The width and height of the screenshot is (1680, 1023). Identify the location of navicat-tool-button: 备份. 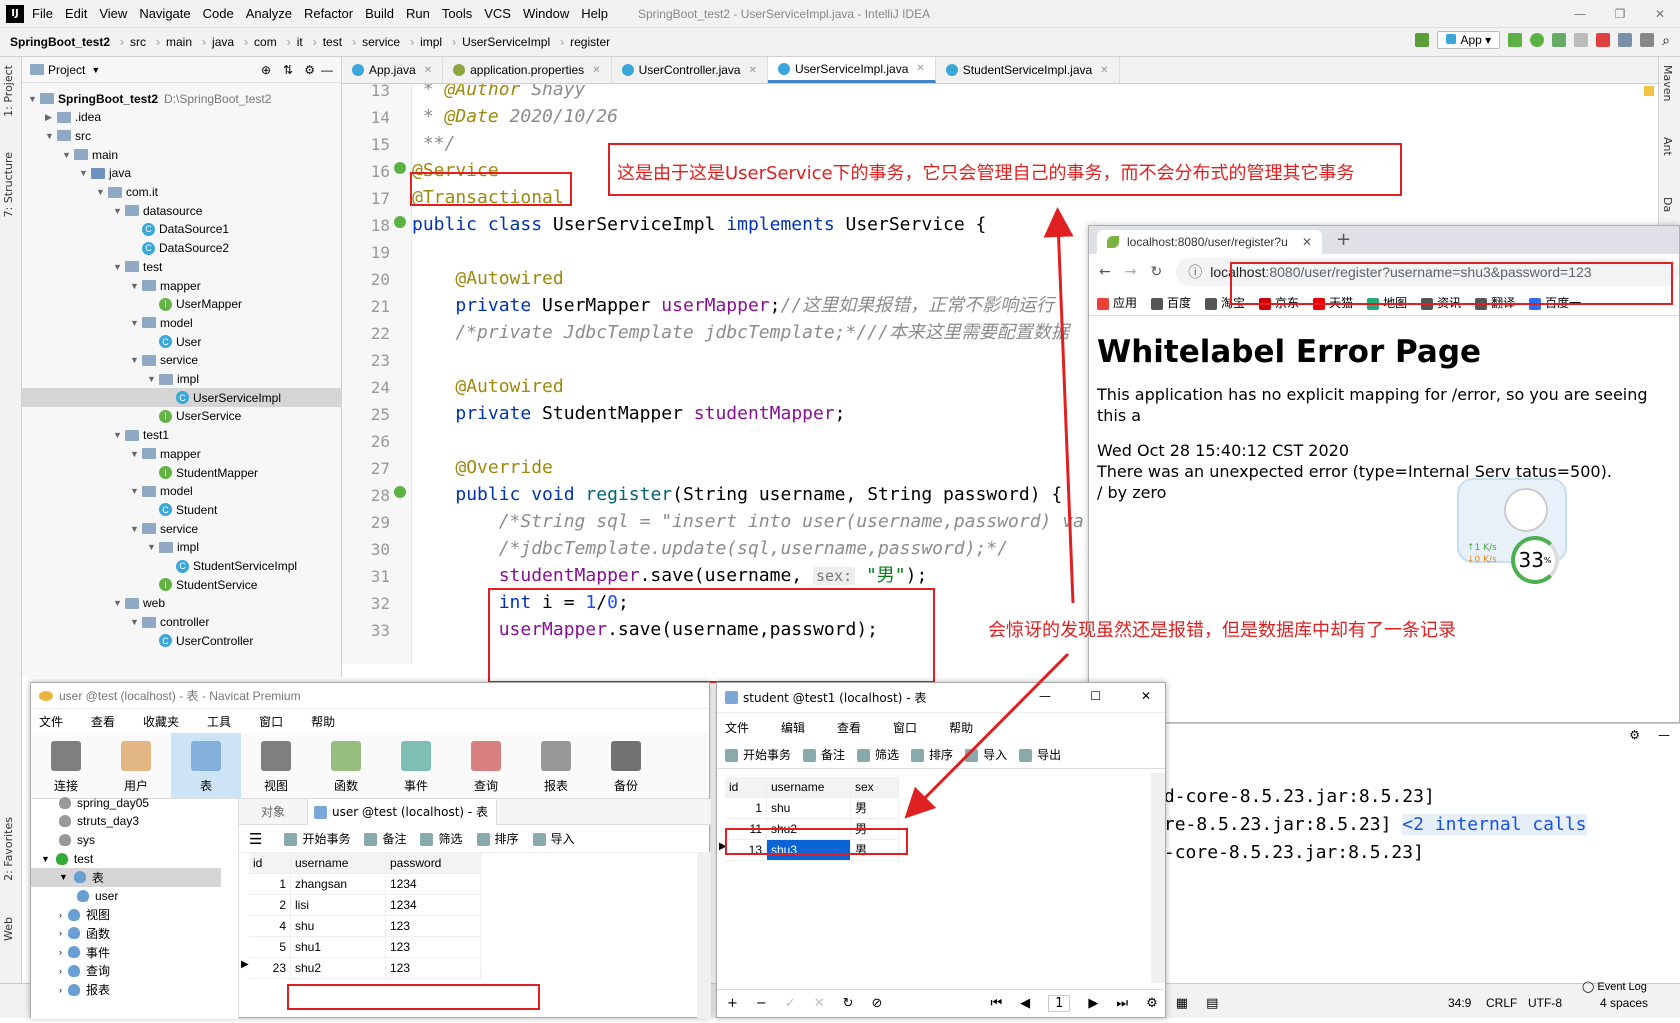
(626, 765).